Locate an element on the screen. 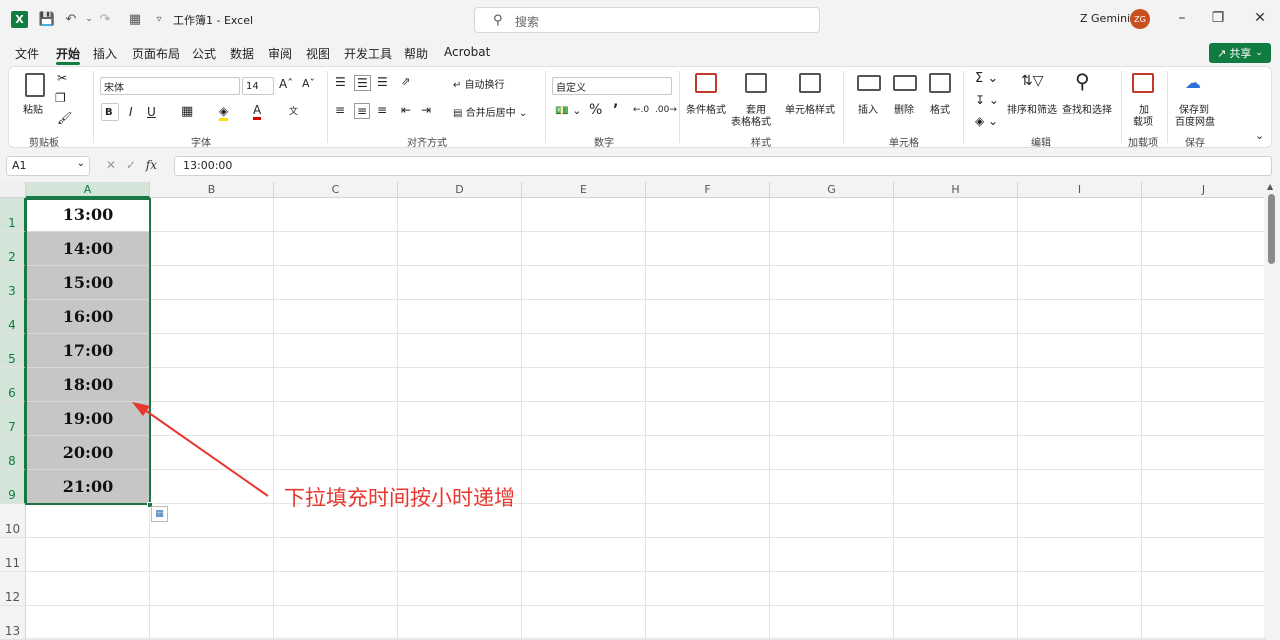 This screenshot has height=640, width=1280. cancel-icon: ✕ is located at coordinates (111, 165).